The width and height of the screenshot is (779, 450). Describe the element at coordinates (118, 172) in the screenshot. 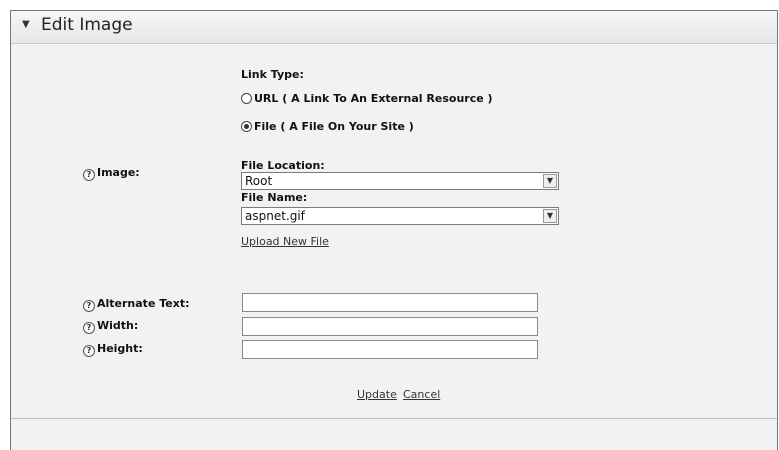

I see `image-label: Image:` at that location.